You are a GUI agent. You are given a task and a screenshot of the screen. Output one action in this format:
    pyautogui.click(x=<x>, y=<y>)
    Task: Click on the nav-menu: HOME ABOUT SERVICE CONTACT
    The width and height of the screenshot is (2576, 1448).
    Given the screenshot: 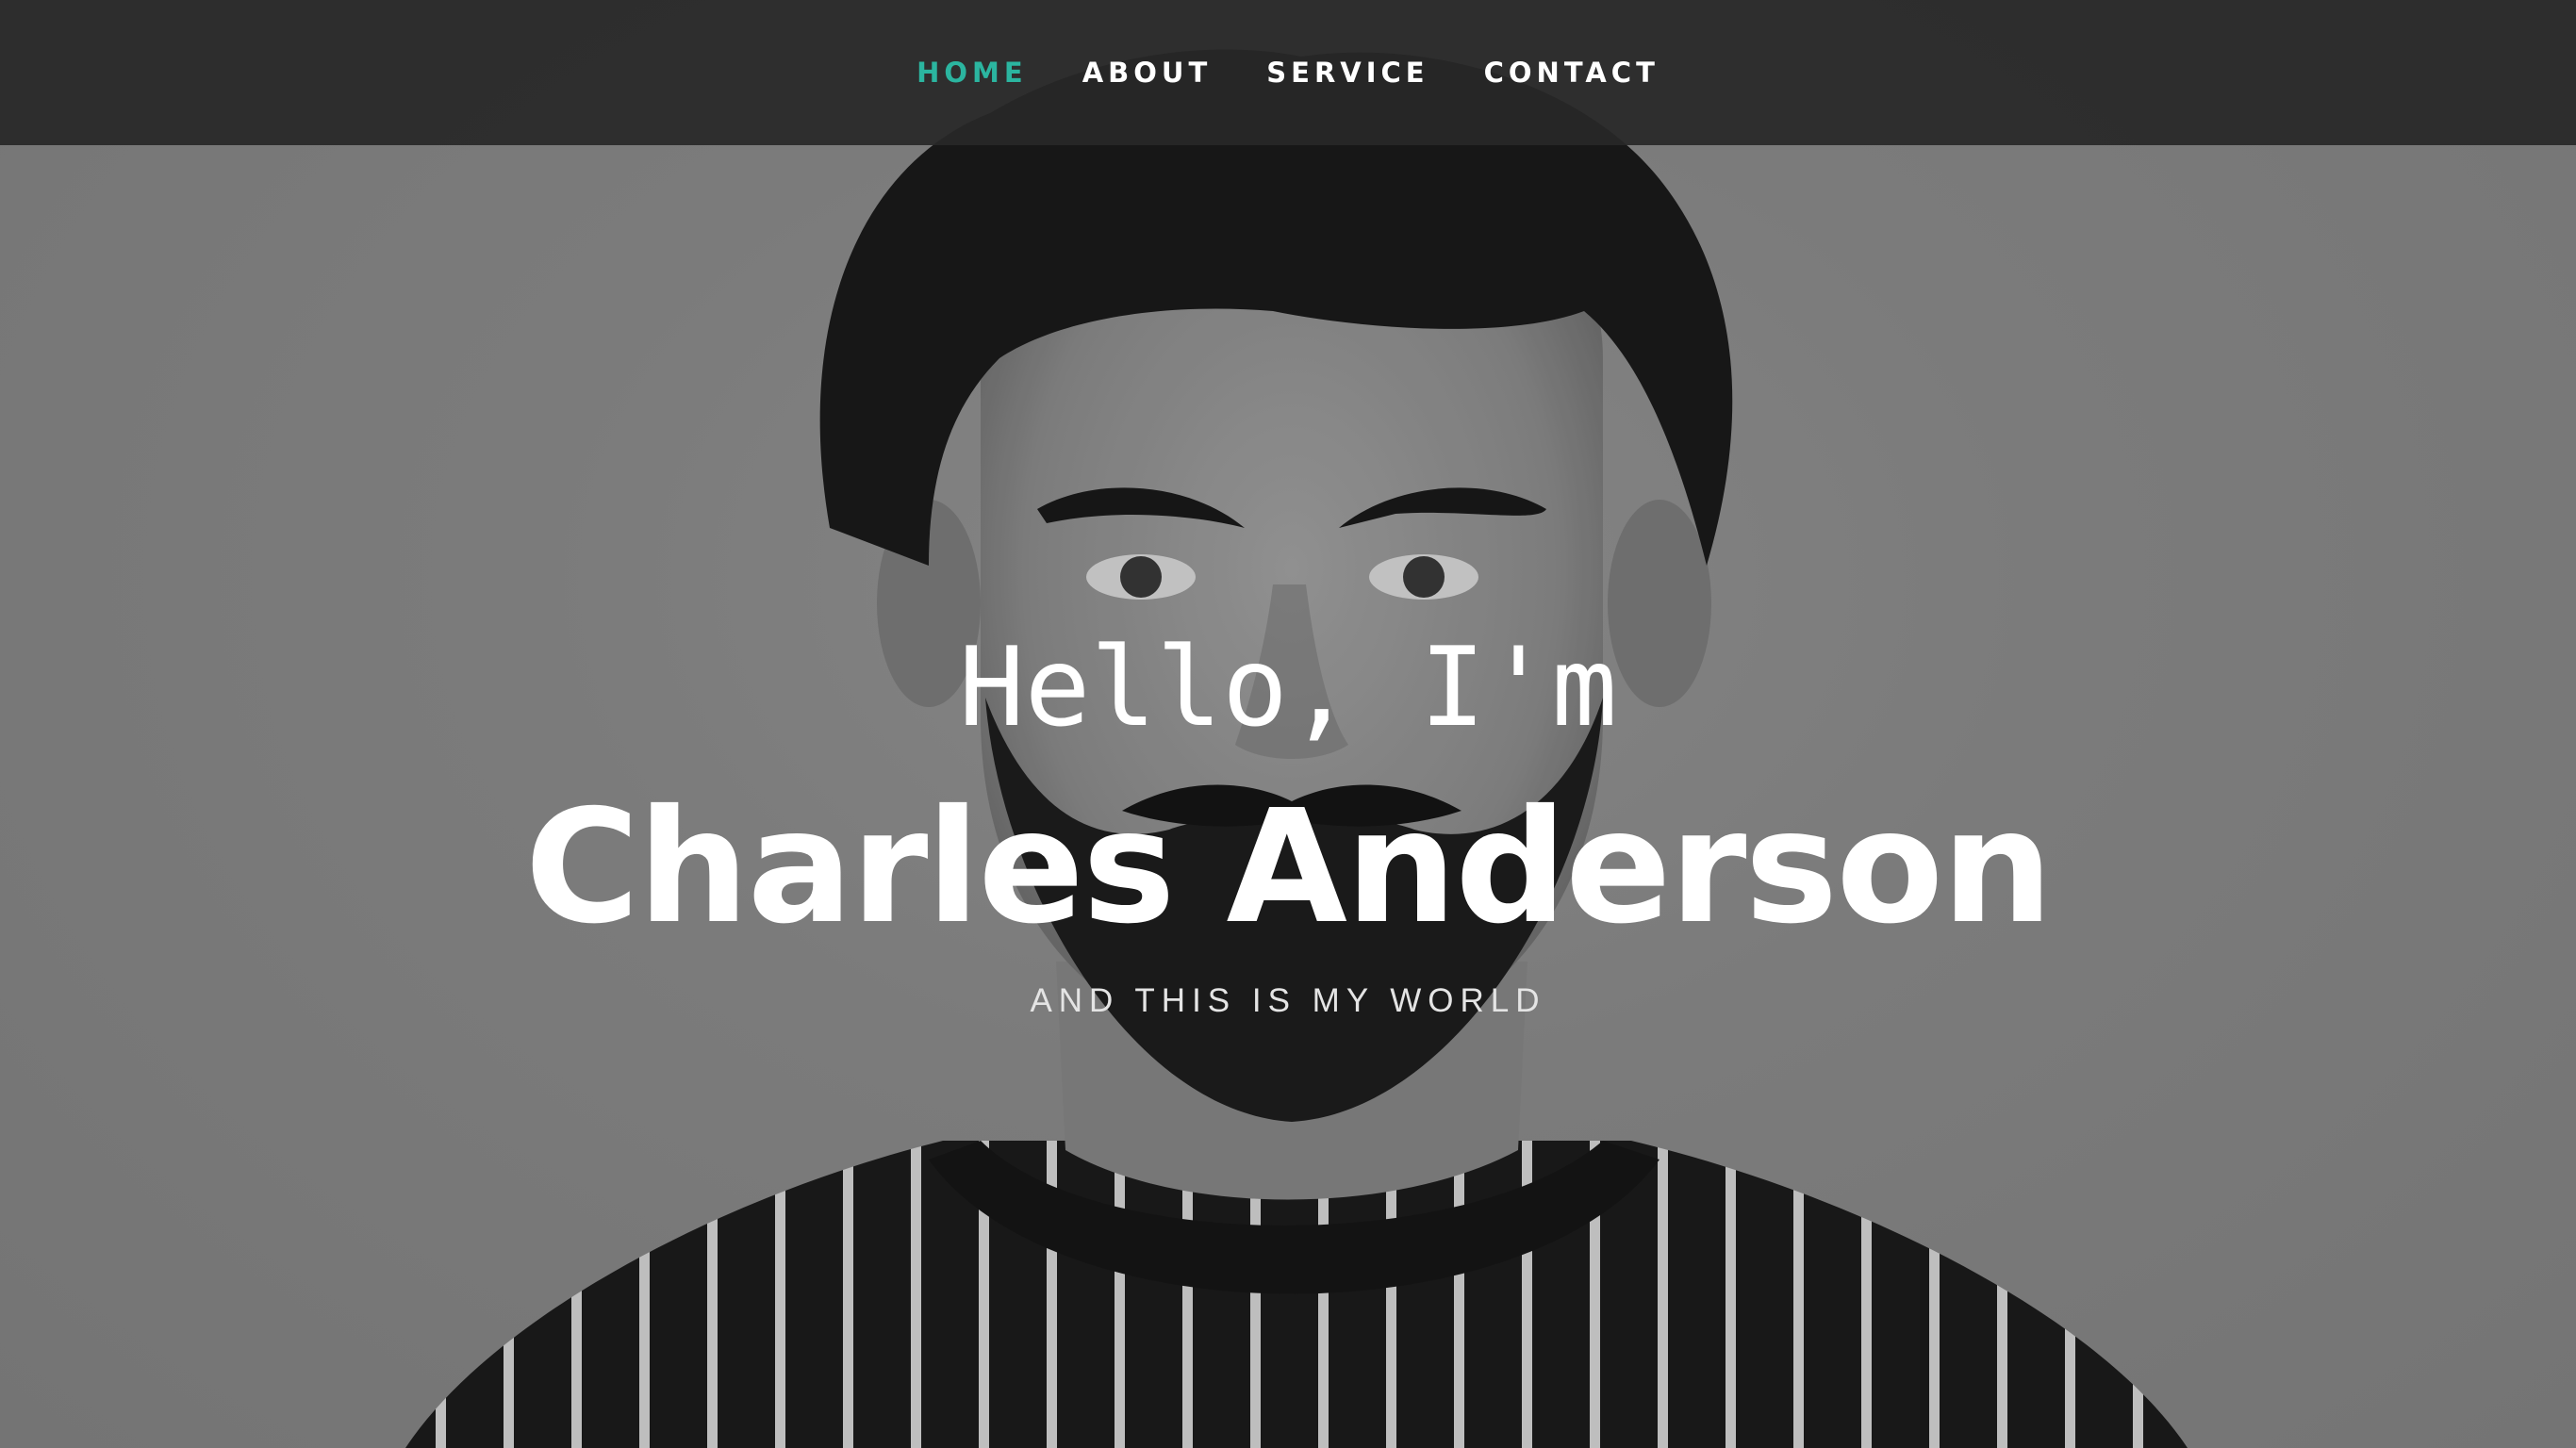 What is the action you would take?
    pyautogui.click(x=1288, y=73)
    